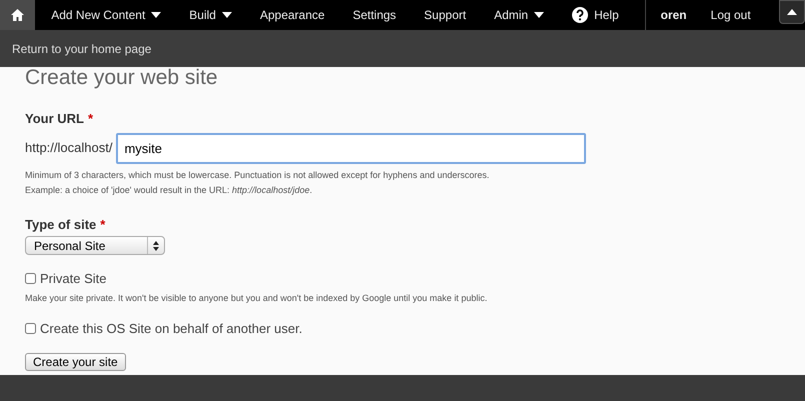 Image resolution: width=805 pixels, height=401 pixels. Describe the element at coordinates (75, 361) in the screenshot. I see `create-site-button: Create your site` at that location.